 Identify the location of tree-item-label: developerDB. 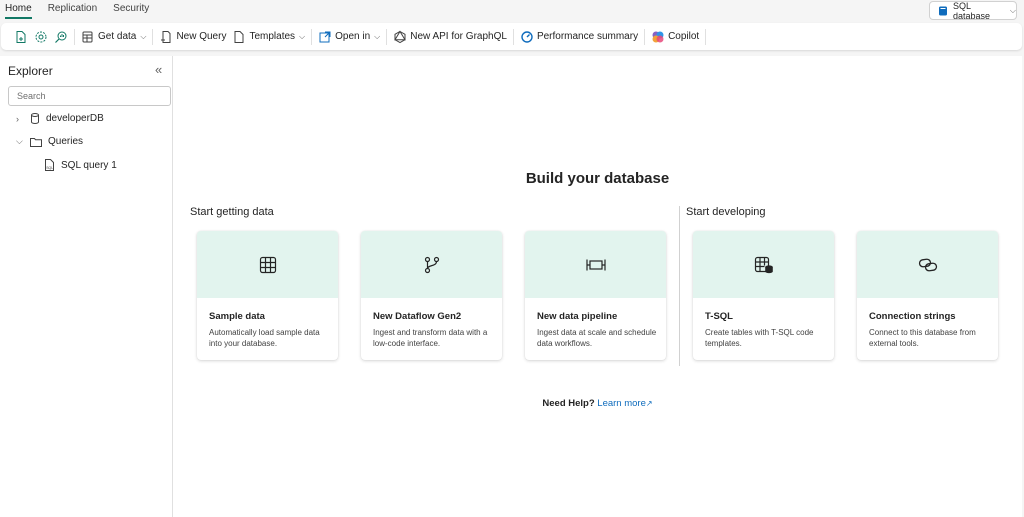
(75, 118).